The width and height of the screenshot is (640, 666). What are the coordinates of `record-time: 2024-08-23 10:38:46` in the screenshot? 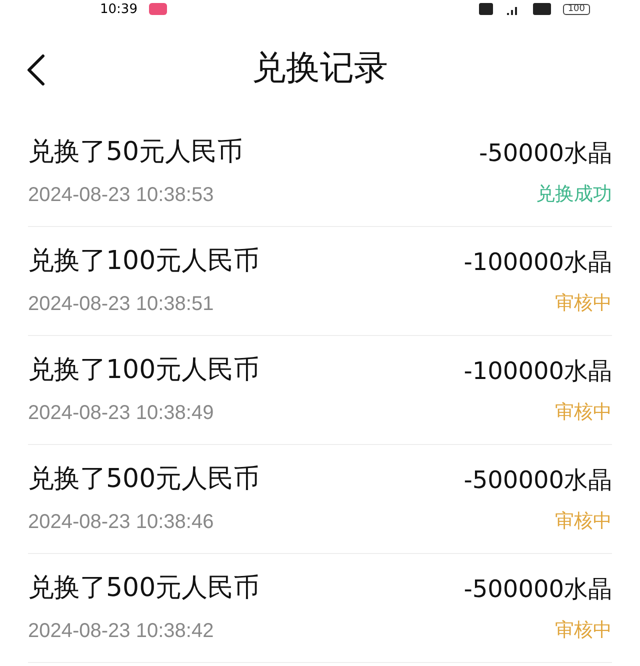 It's located at (121, 522).